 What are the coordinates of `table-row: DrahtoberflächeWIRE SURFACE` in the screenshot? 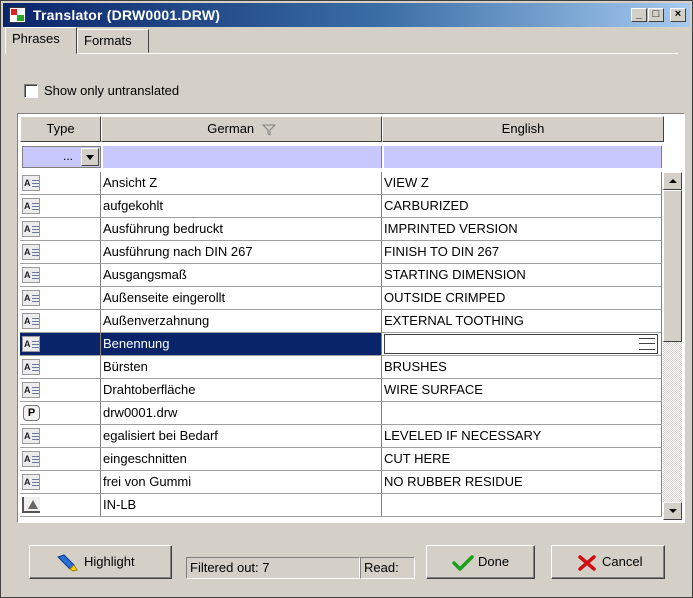 It's located at (341, 390).